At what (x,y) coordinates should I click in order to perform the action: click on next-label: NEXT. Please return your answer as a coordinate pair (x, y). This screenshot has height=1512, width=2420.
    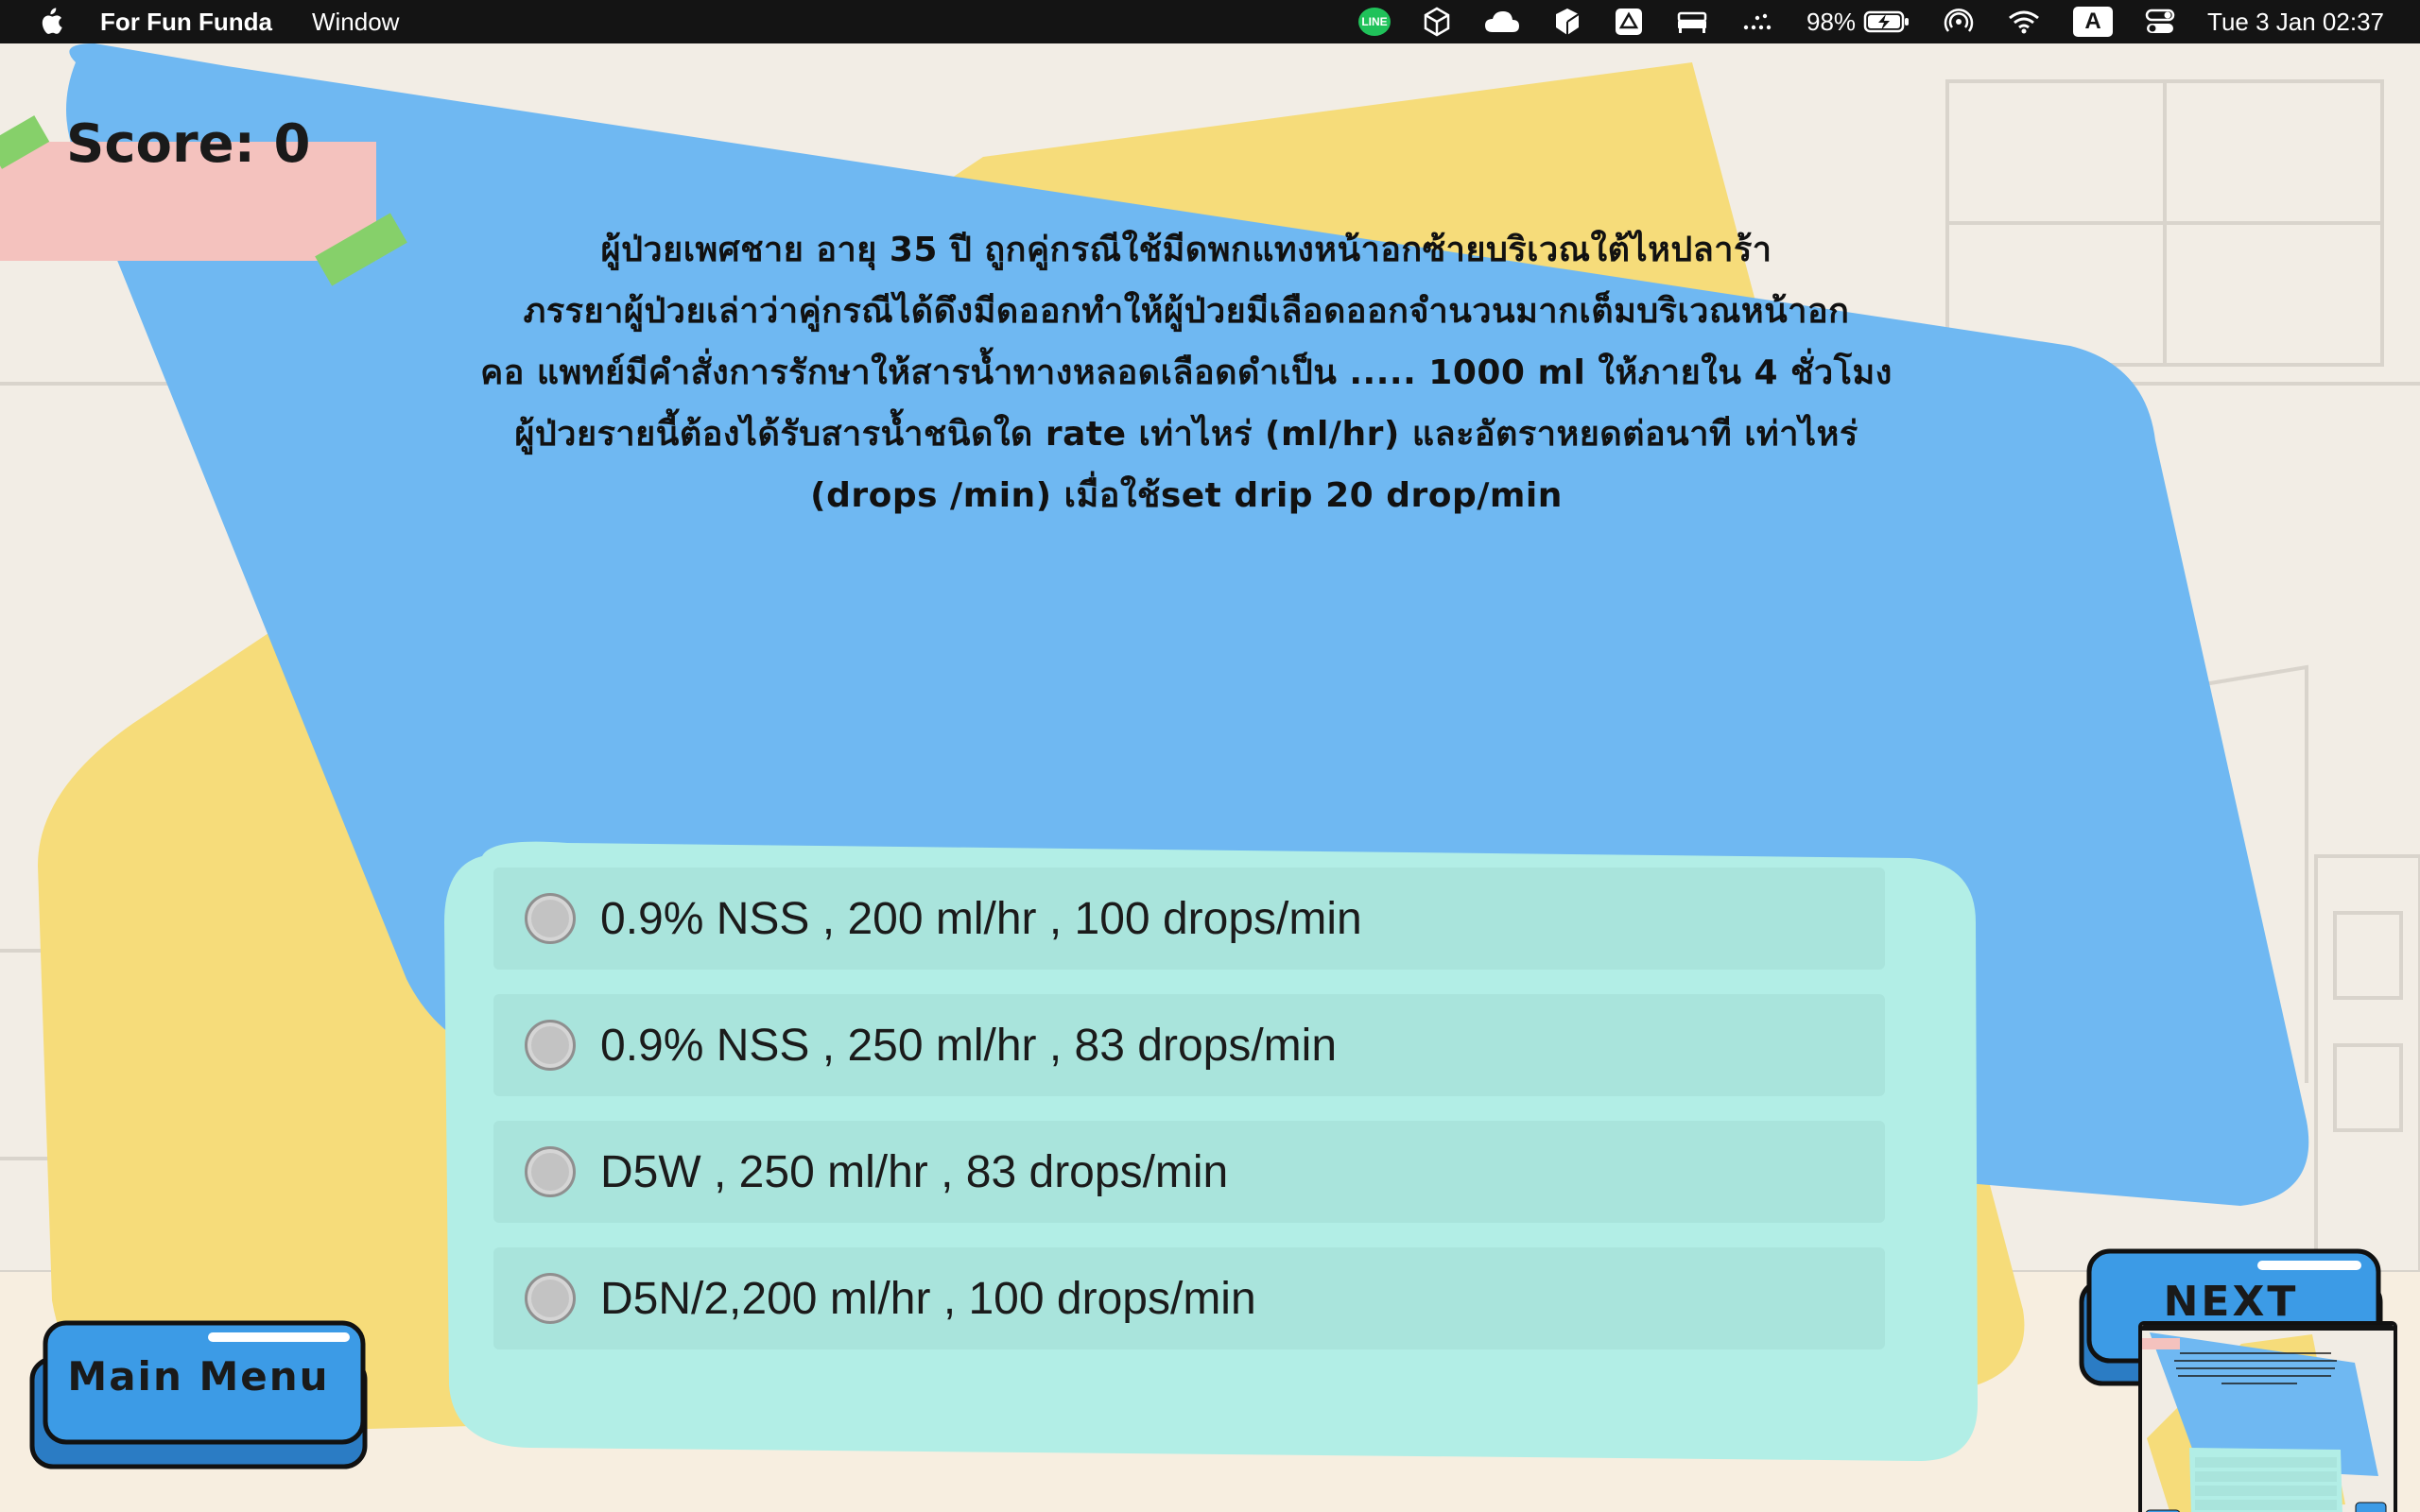
    Looking at the image, I should click on (2231, 1302).